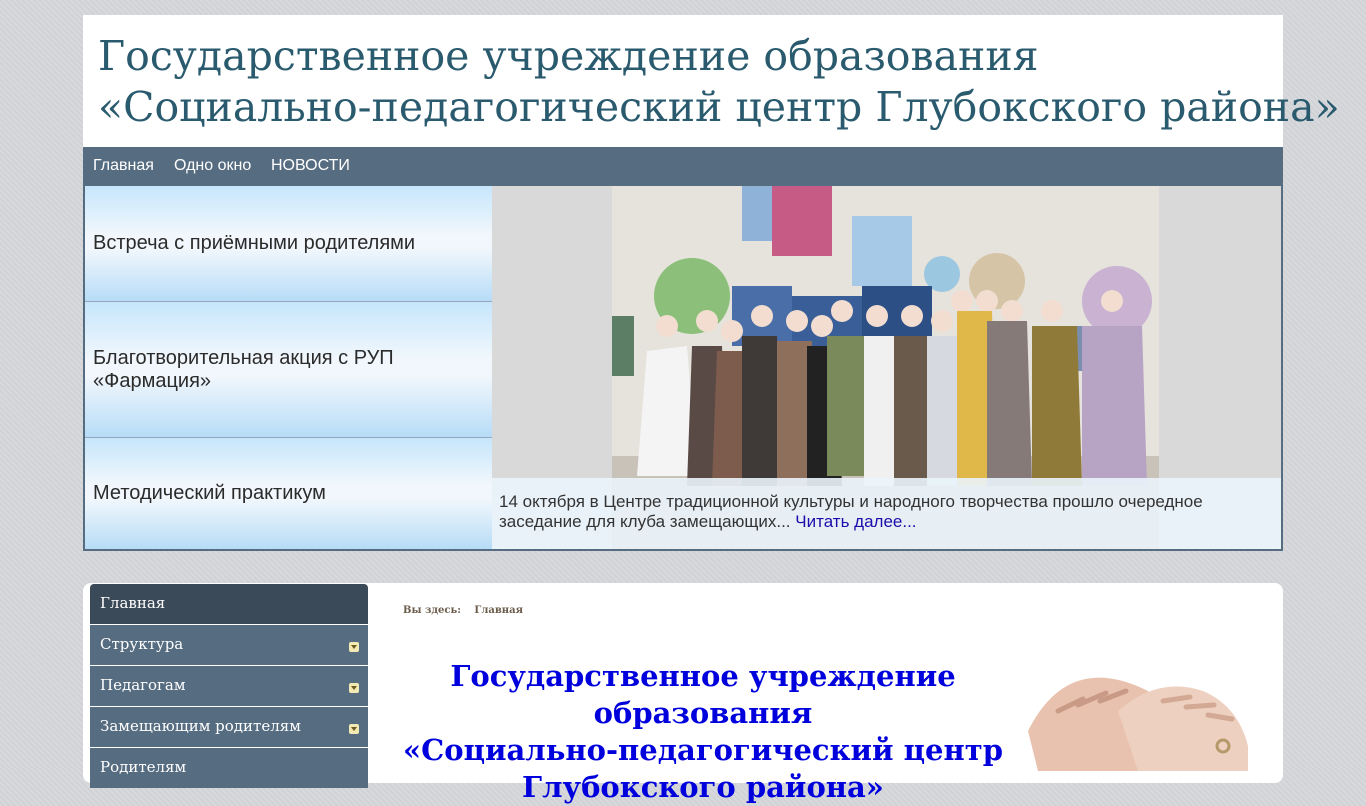 The height and width of the screenshot is (806, 1366). Describe the element at coordinates (200, 726) in the screenshot. I see `menu-item-label: Замещающим родителям` at that location.